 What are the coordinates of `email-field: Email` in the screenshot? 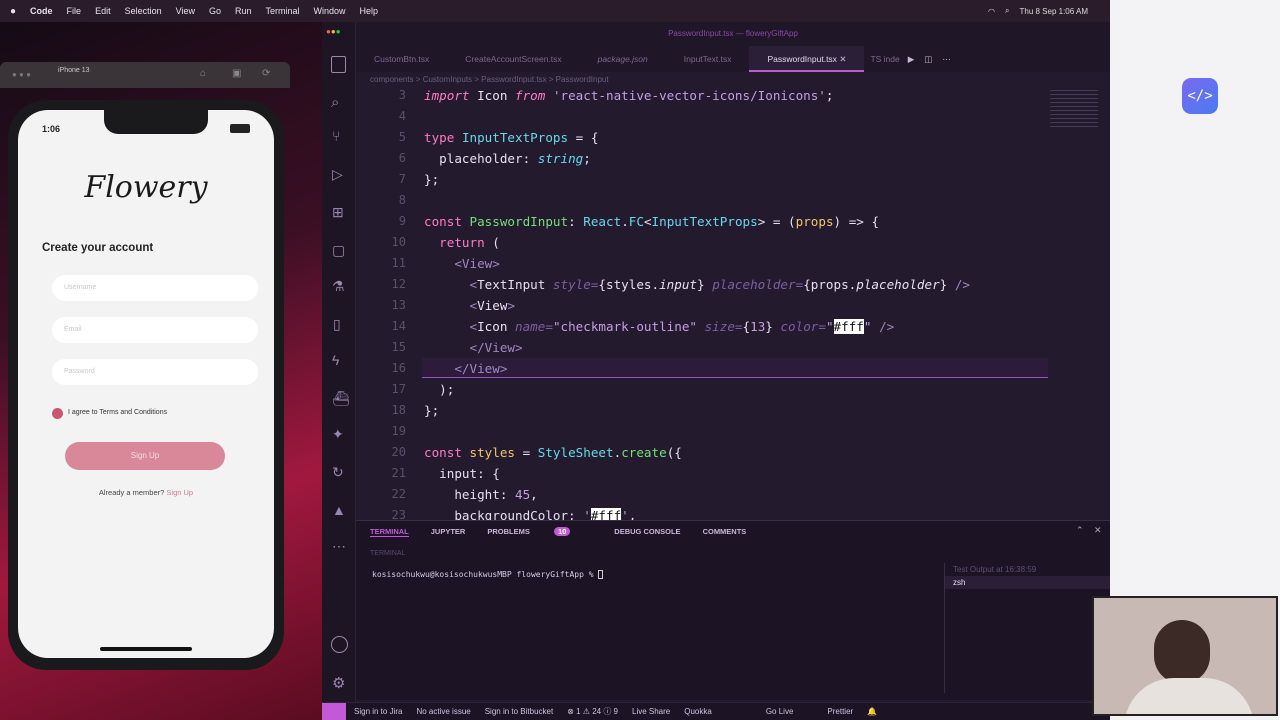 It's located at (155, 330).